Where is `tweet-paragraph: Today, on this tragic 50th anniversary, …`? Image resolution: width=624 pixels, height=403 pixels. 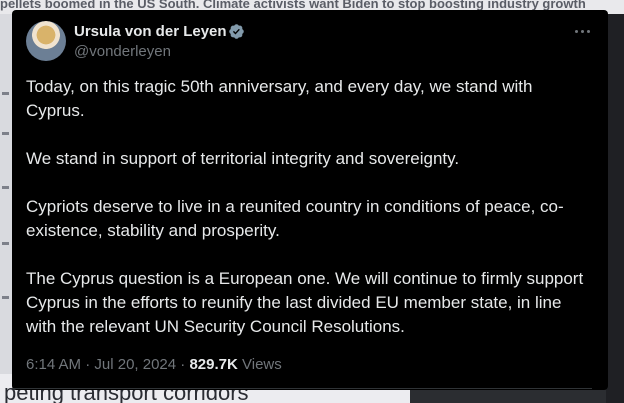
tweet-paragraph: Today, on this tragic 50th anniversary, … is located at coordinates (279, 98).